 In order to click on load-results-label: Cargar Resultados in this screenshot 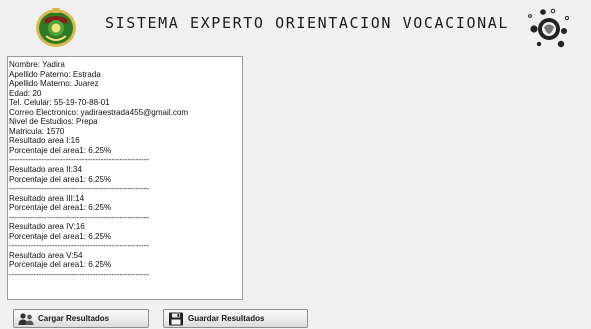, I will do `click(74, 318)`.